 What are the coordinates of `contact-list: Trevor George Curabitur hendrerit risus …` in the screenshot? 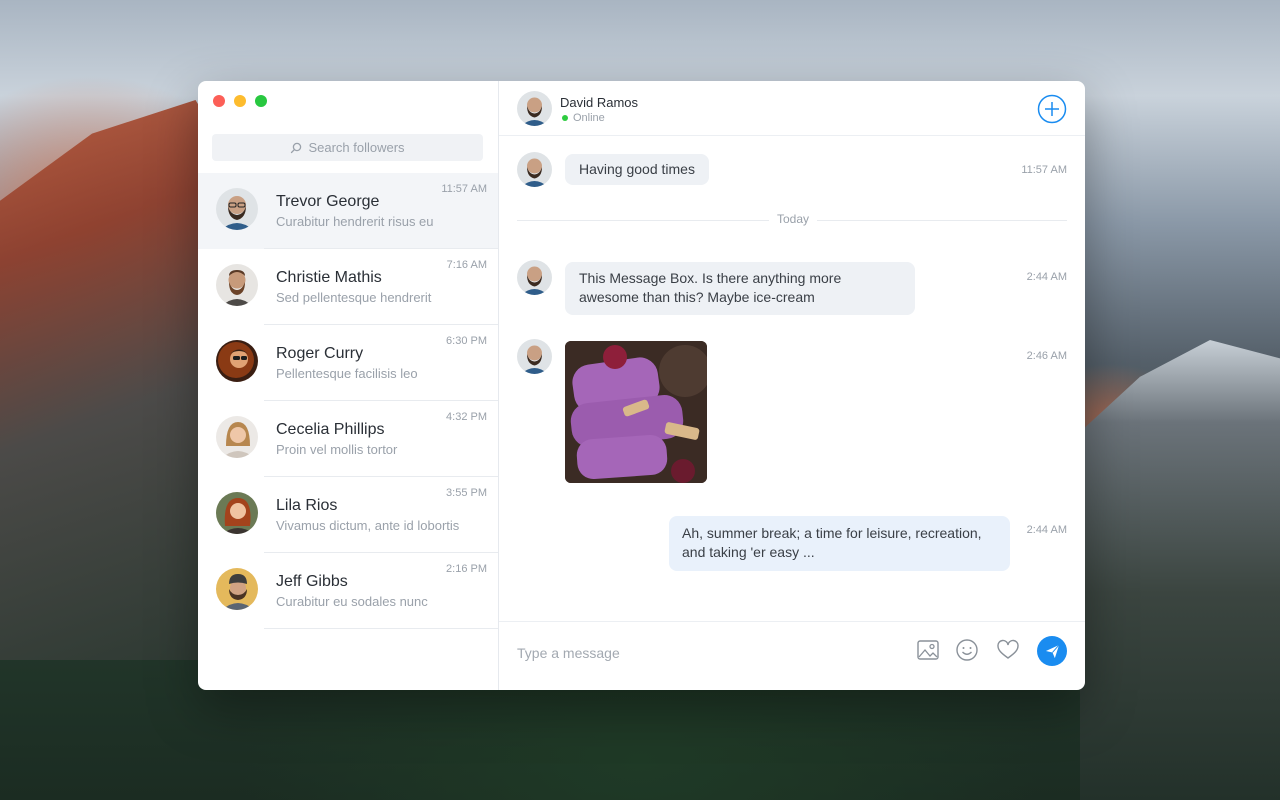 It's located at (348, 401).